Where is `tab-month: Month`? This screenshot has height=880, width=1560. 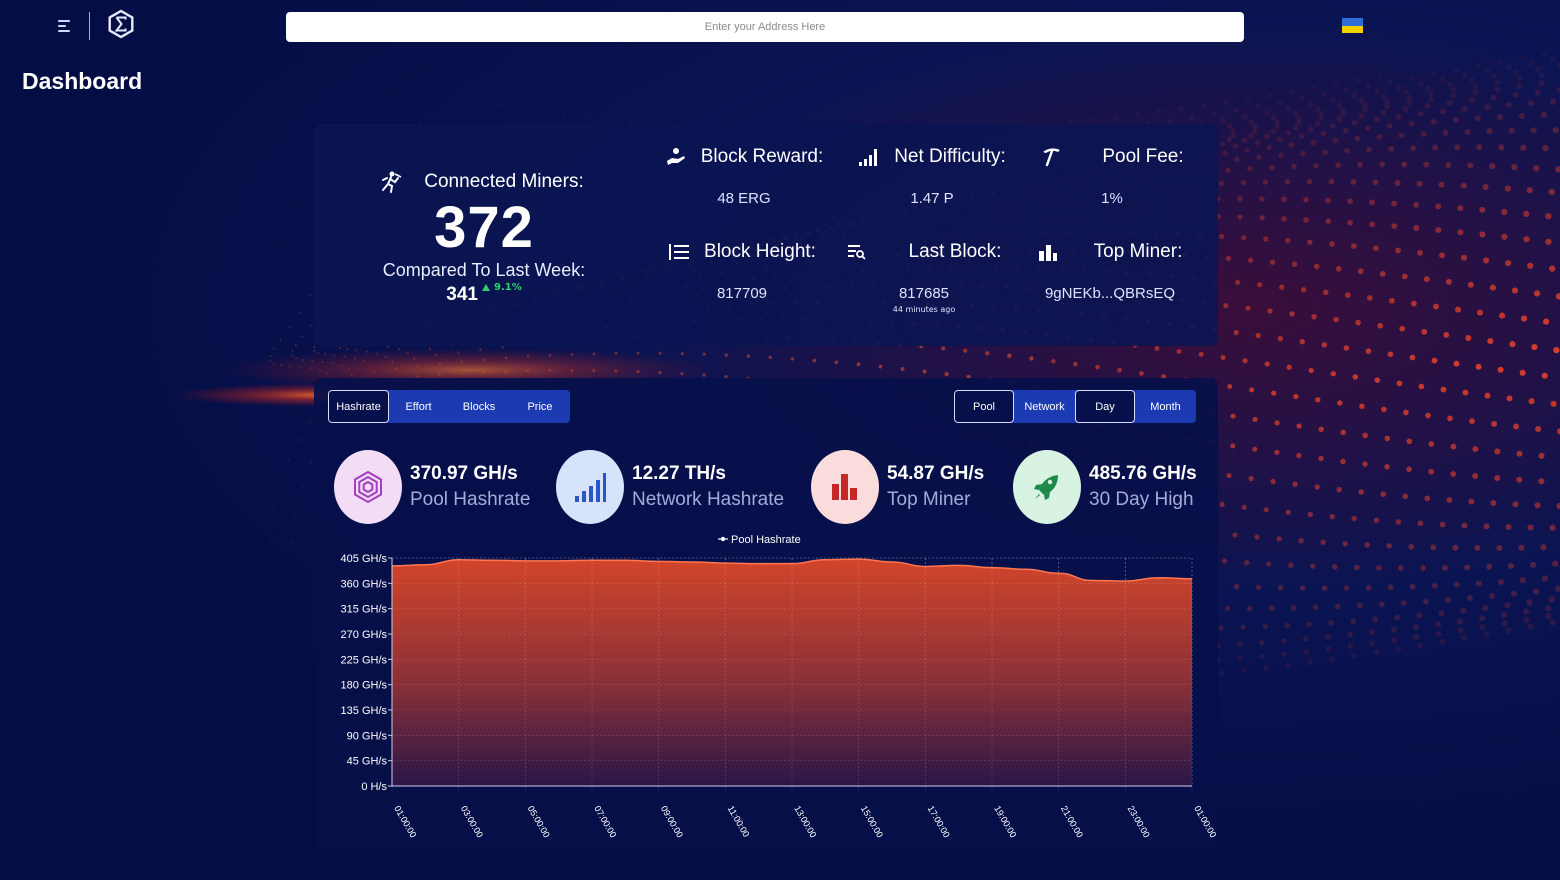 tab-month: Month is located at coordinates (1165, 406).